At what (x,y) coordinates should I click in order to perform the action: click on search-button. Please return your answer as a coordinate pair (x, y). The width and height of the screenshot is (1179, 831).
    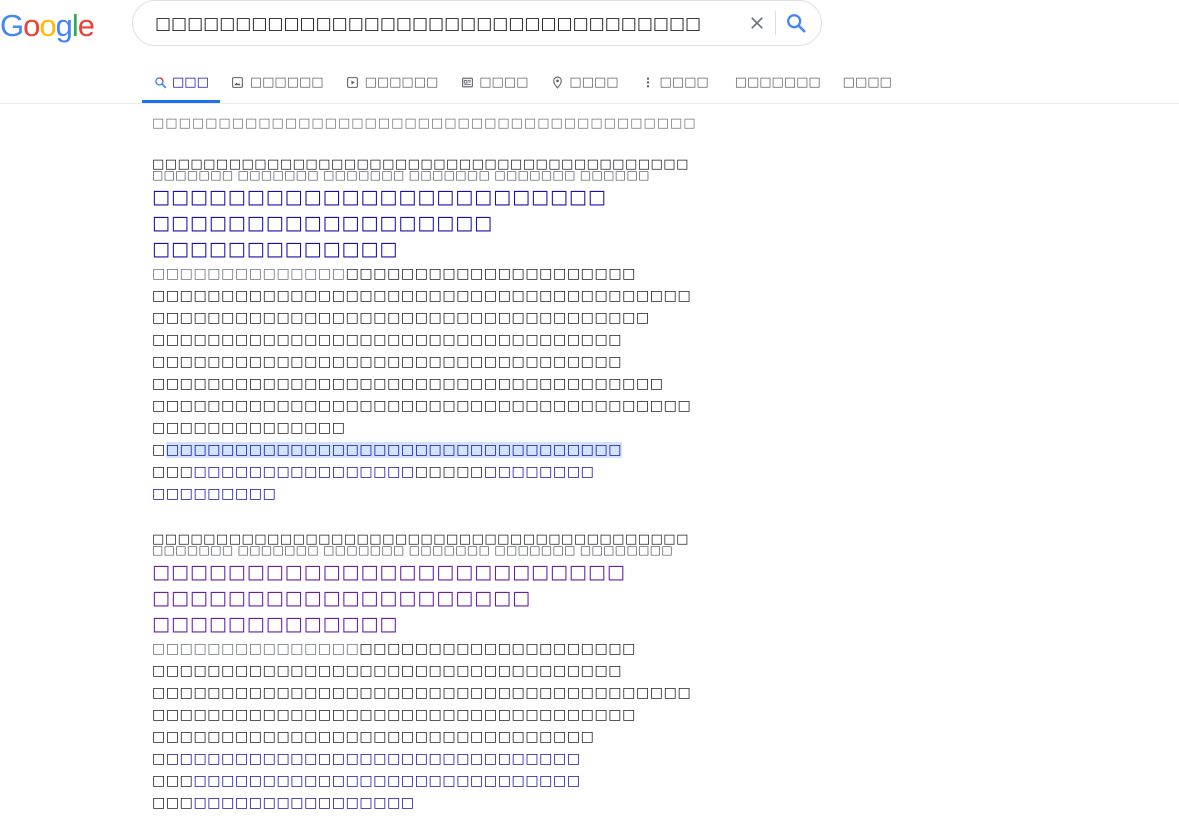
    Looking at the image, I should click on (796, 23).